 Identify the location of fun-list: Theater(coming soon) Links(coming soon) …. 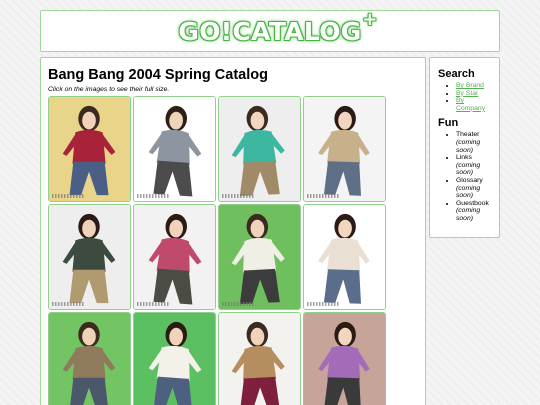
(464, 176).